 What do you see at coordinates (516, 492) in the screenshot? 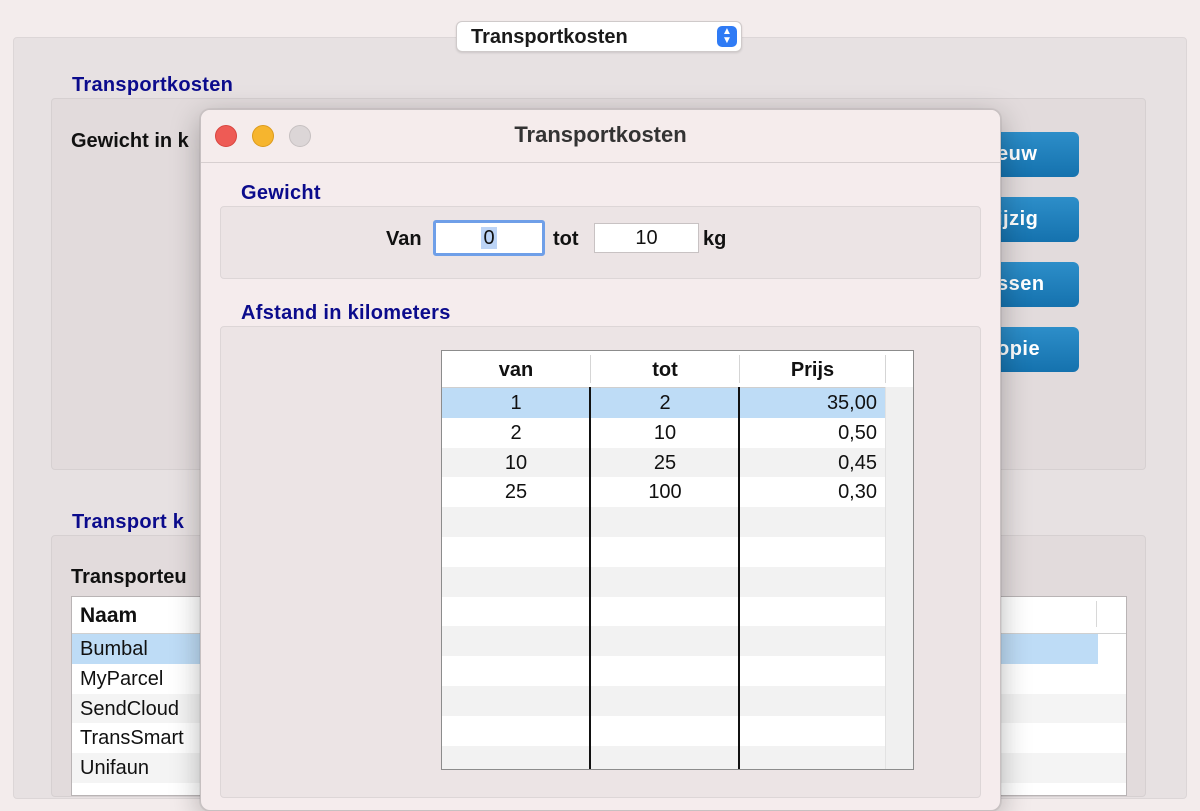
I see `cell-van: 25` at bounding box center [516, 492].